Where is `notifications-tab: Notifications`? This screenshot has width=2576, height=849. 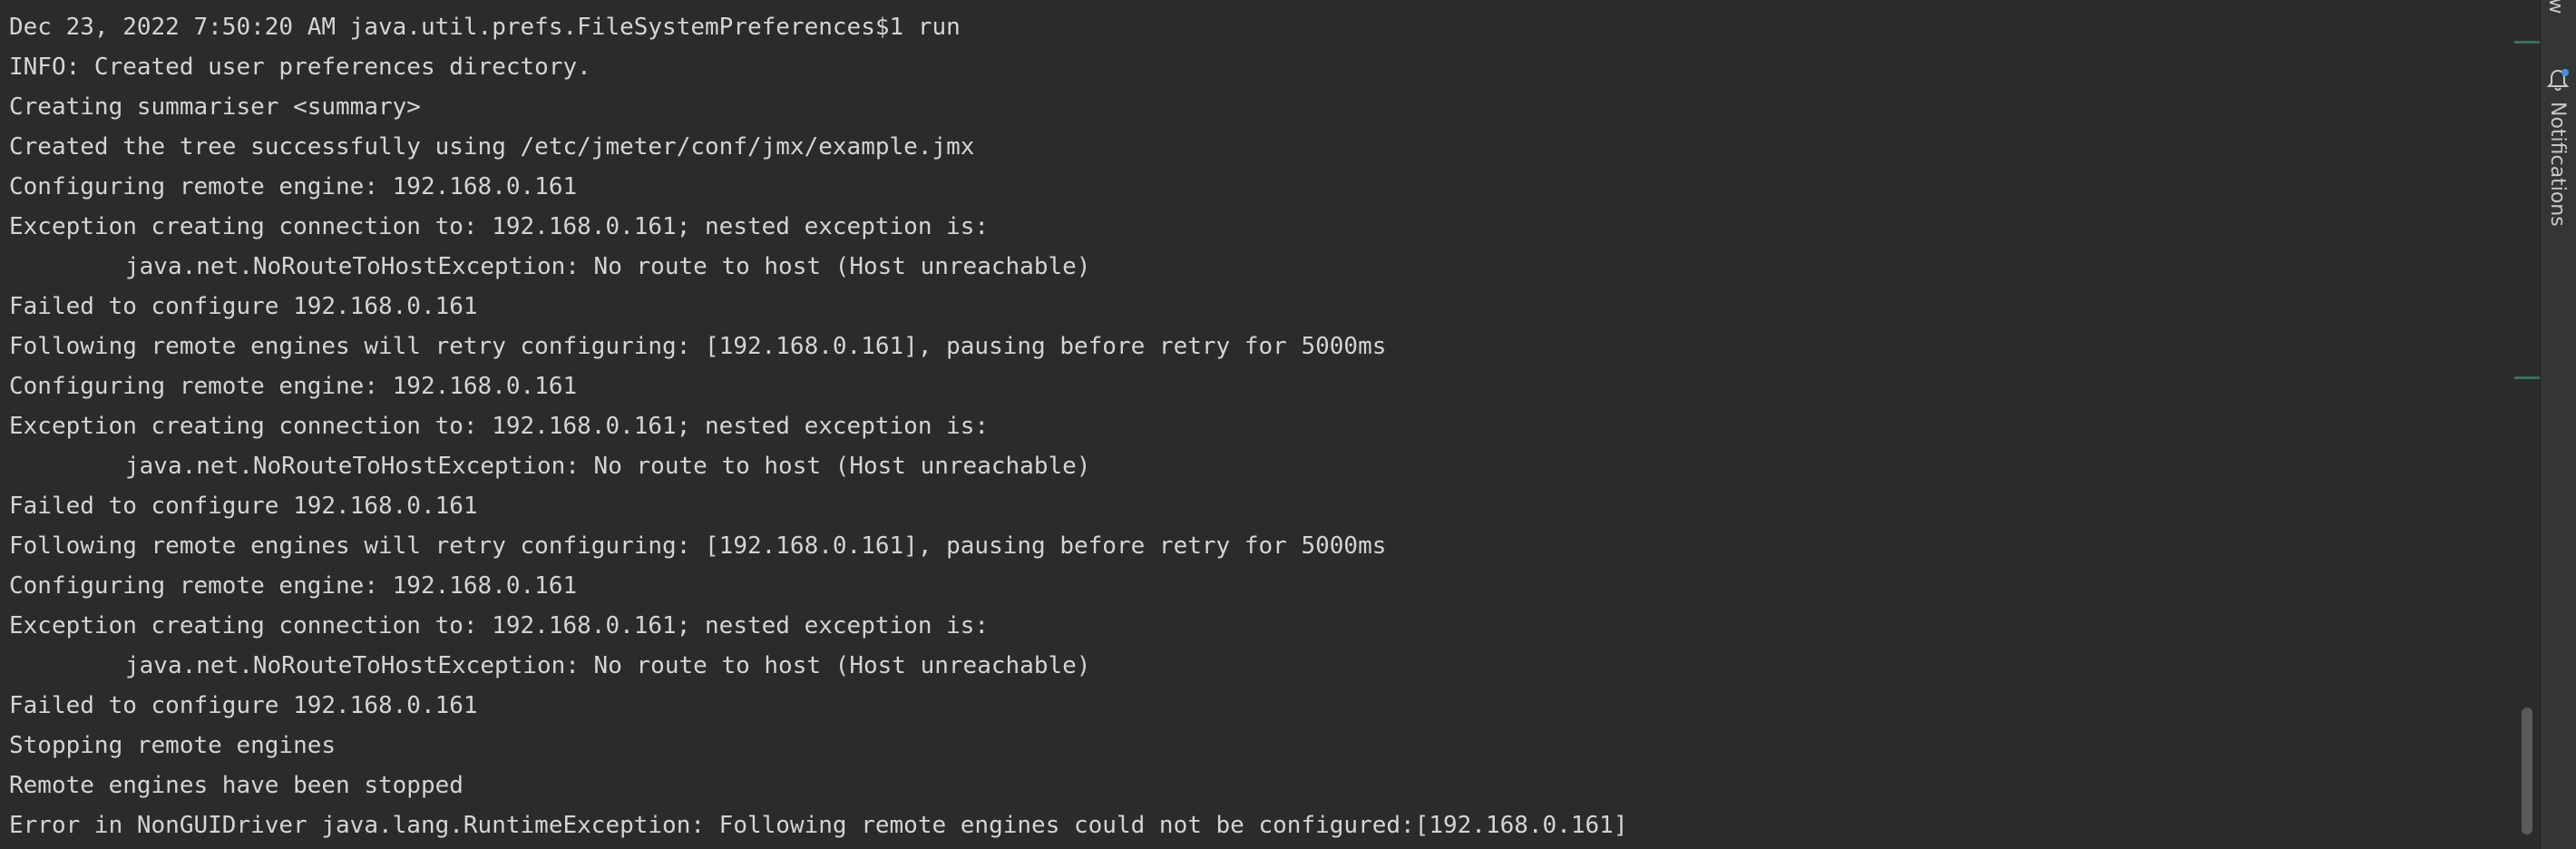 notifications-tab: Notifications is located at coordinates (2559, 166).